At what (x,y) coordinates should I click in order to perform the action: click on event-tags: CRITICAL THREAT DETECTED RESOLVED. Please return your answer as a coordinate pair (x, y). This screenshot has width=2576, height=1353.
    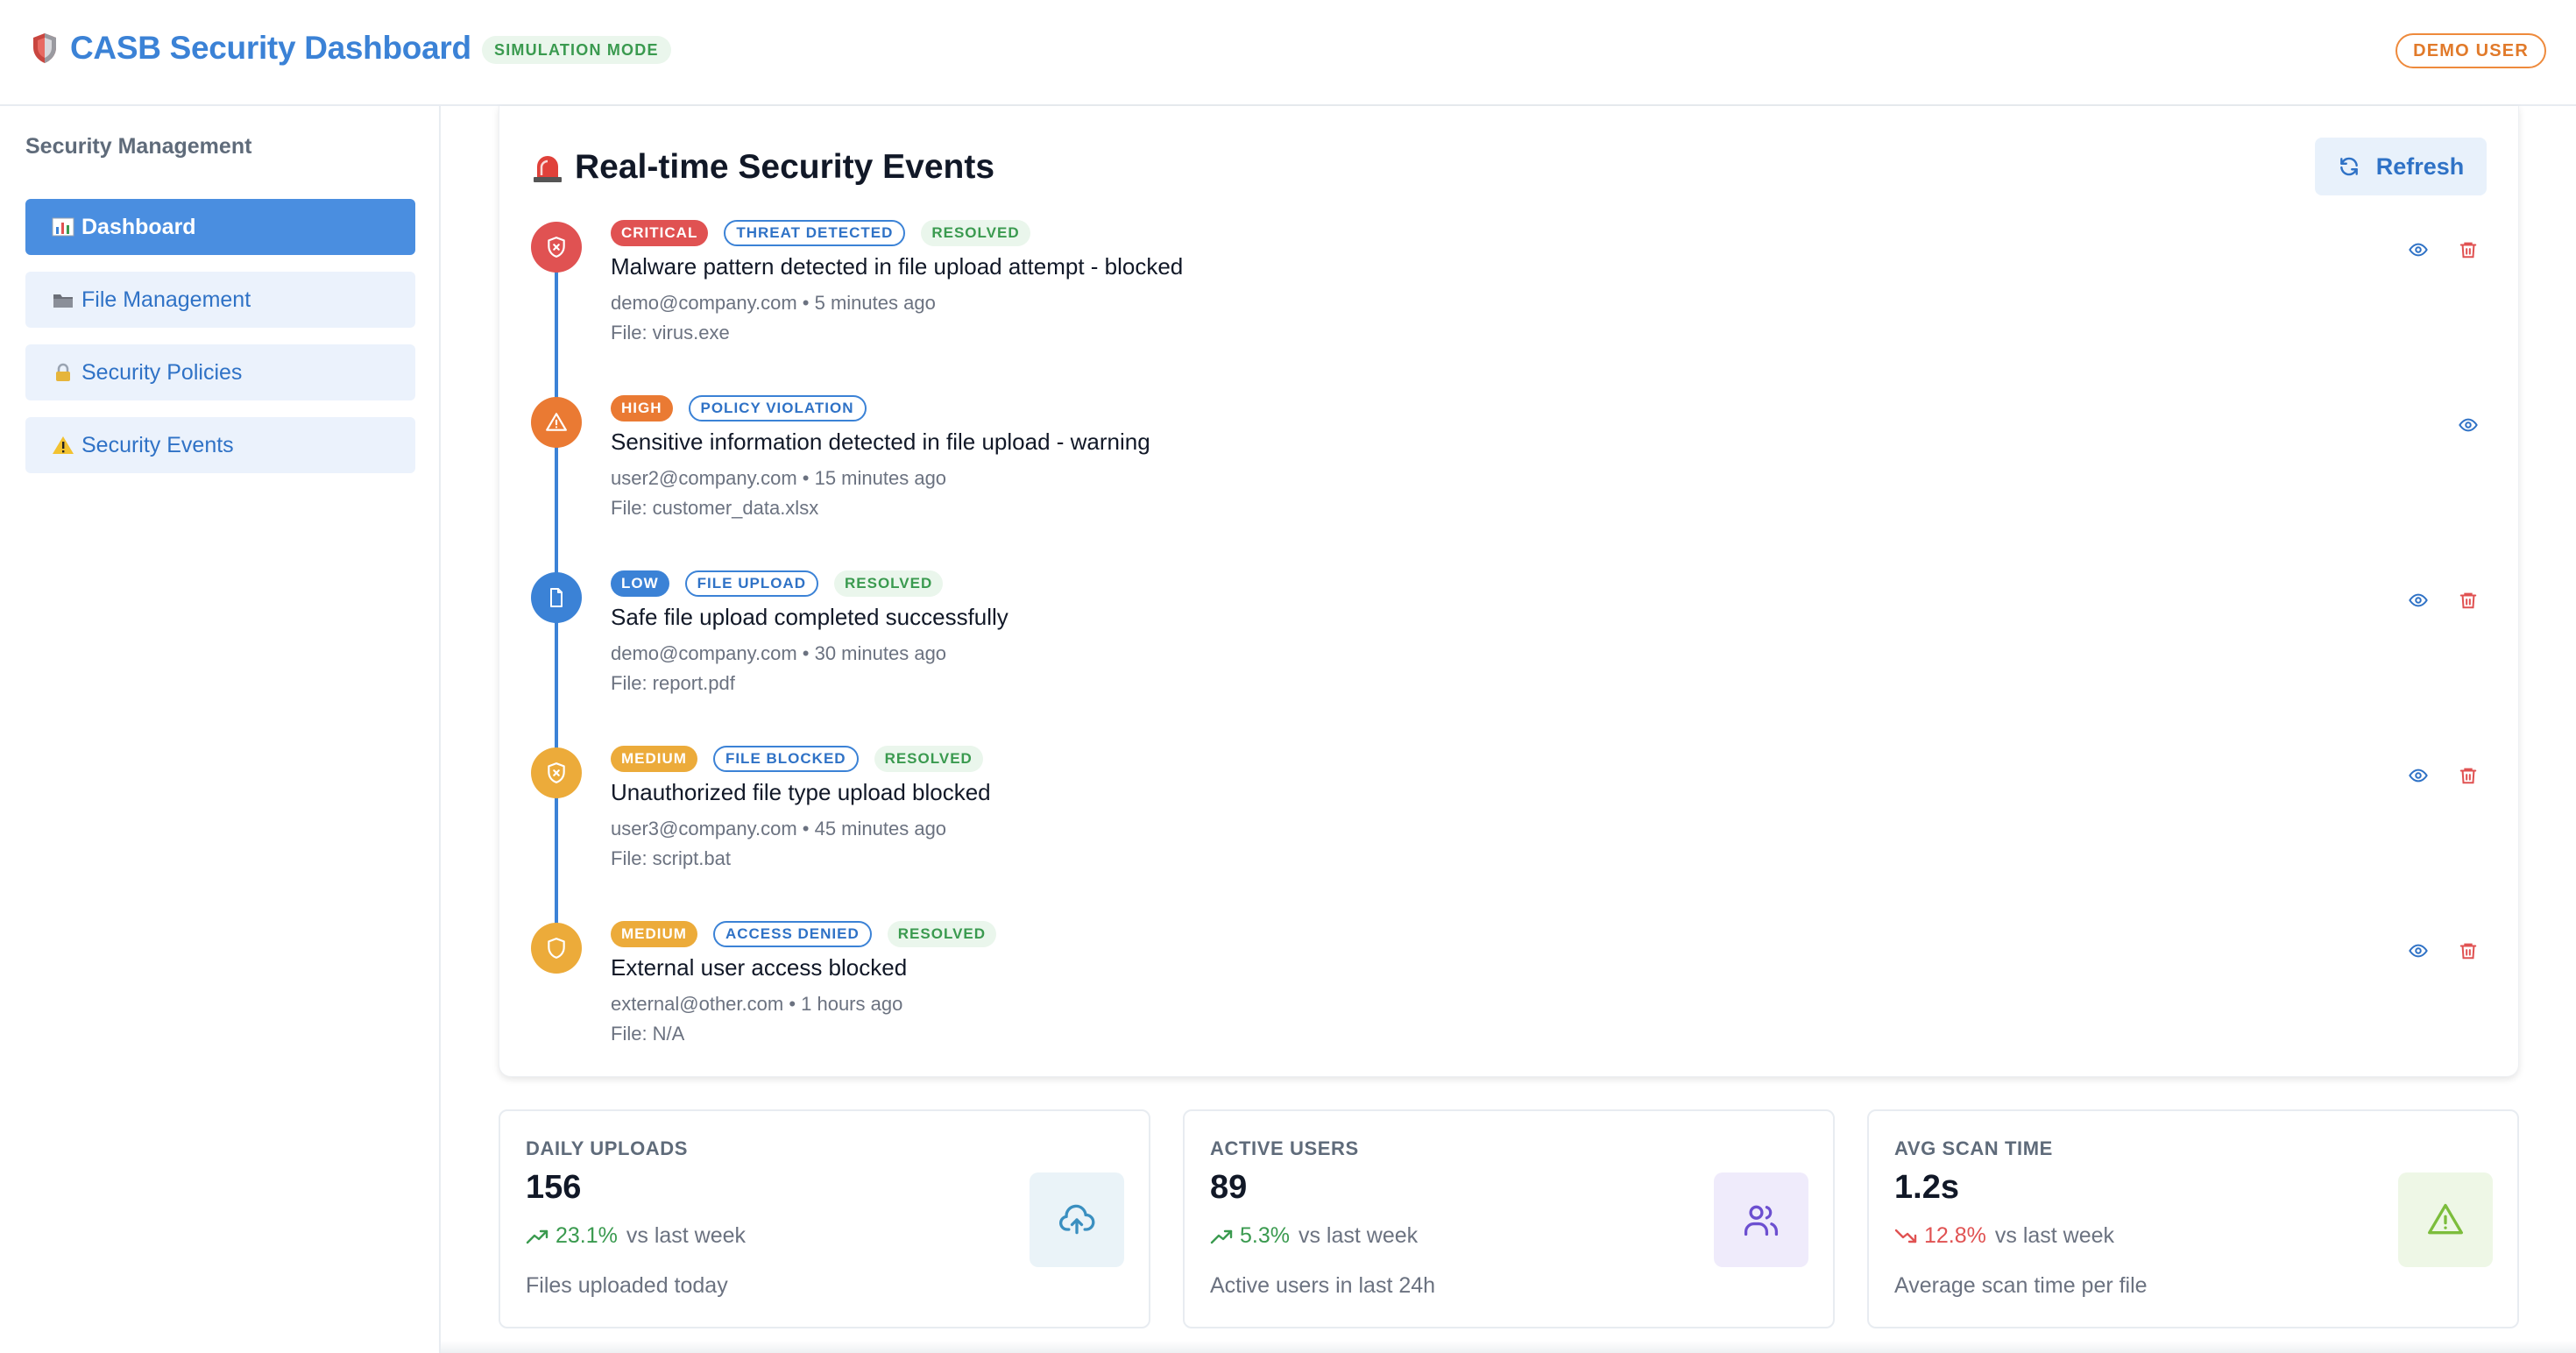
    Looking at the image, I should click on (828, 233).